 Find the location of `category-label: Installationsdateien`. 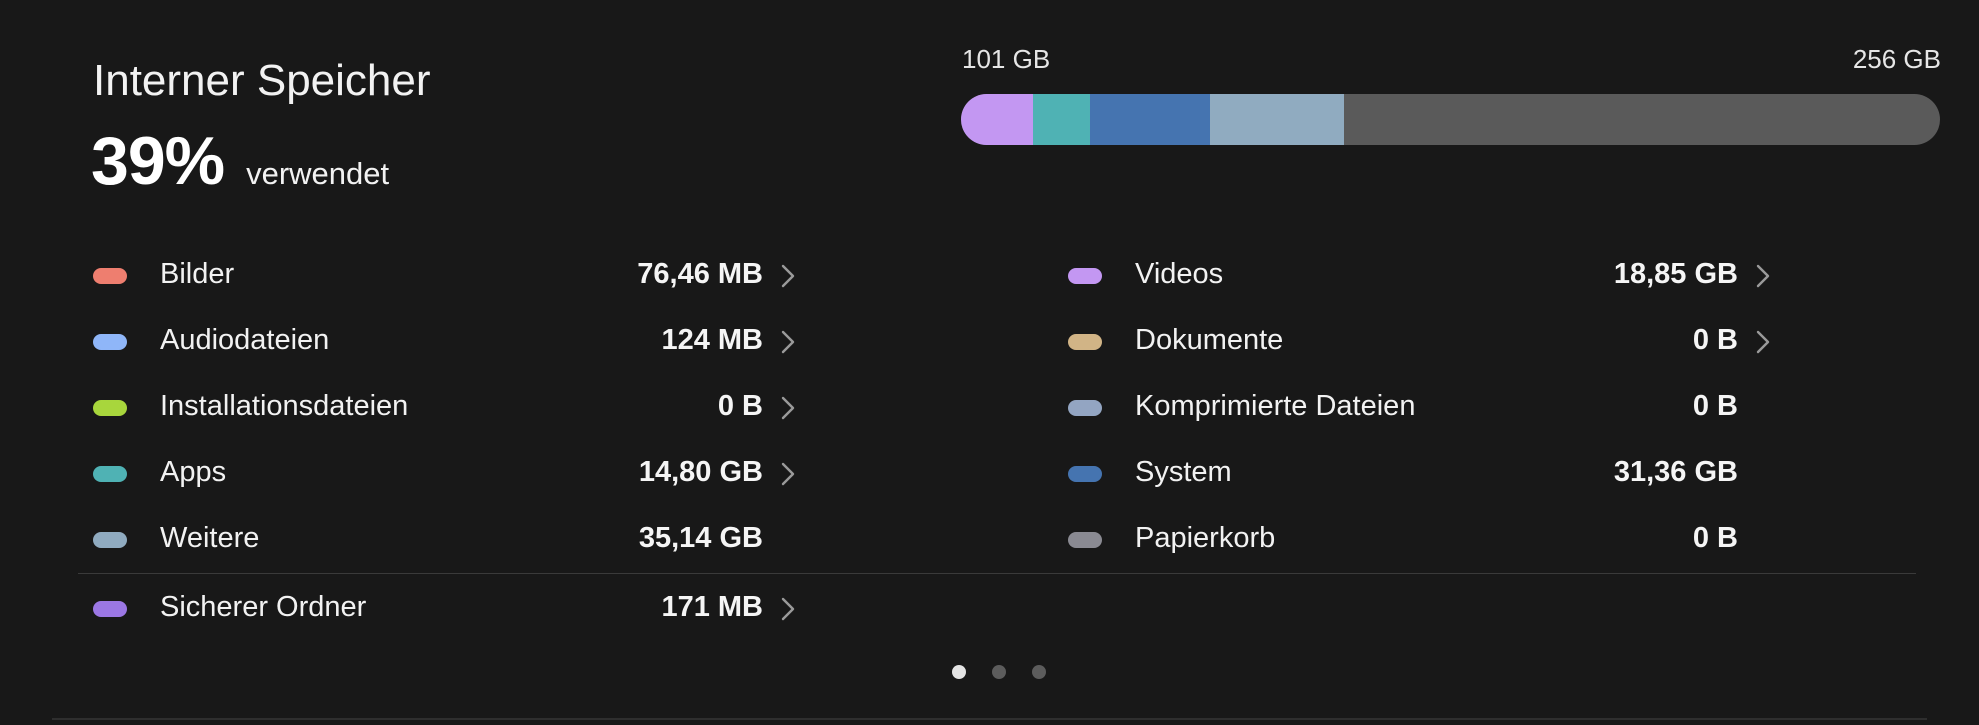

category-label: Installationsdateien is located at coordinates (284, 406).